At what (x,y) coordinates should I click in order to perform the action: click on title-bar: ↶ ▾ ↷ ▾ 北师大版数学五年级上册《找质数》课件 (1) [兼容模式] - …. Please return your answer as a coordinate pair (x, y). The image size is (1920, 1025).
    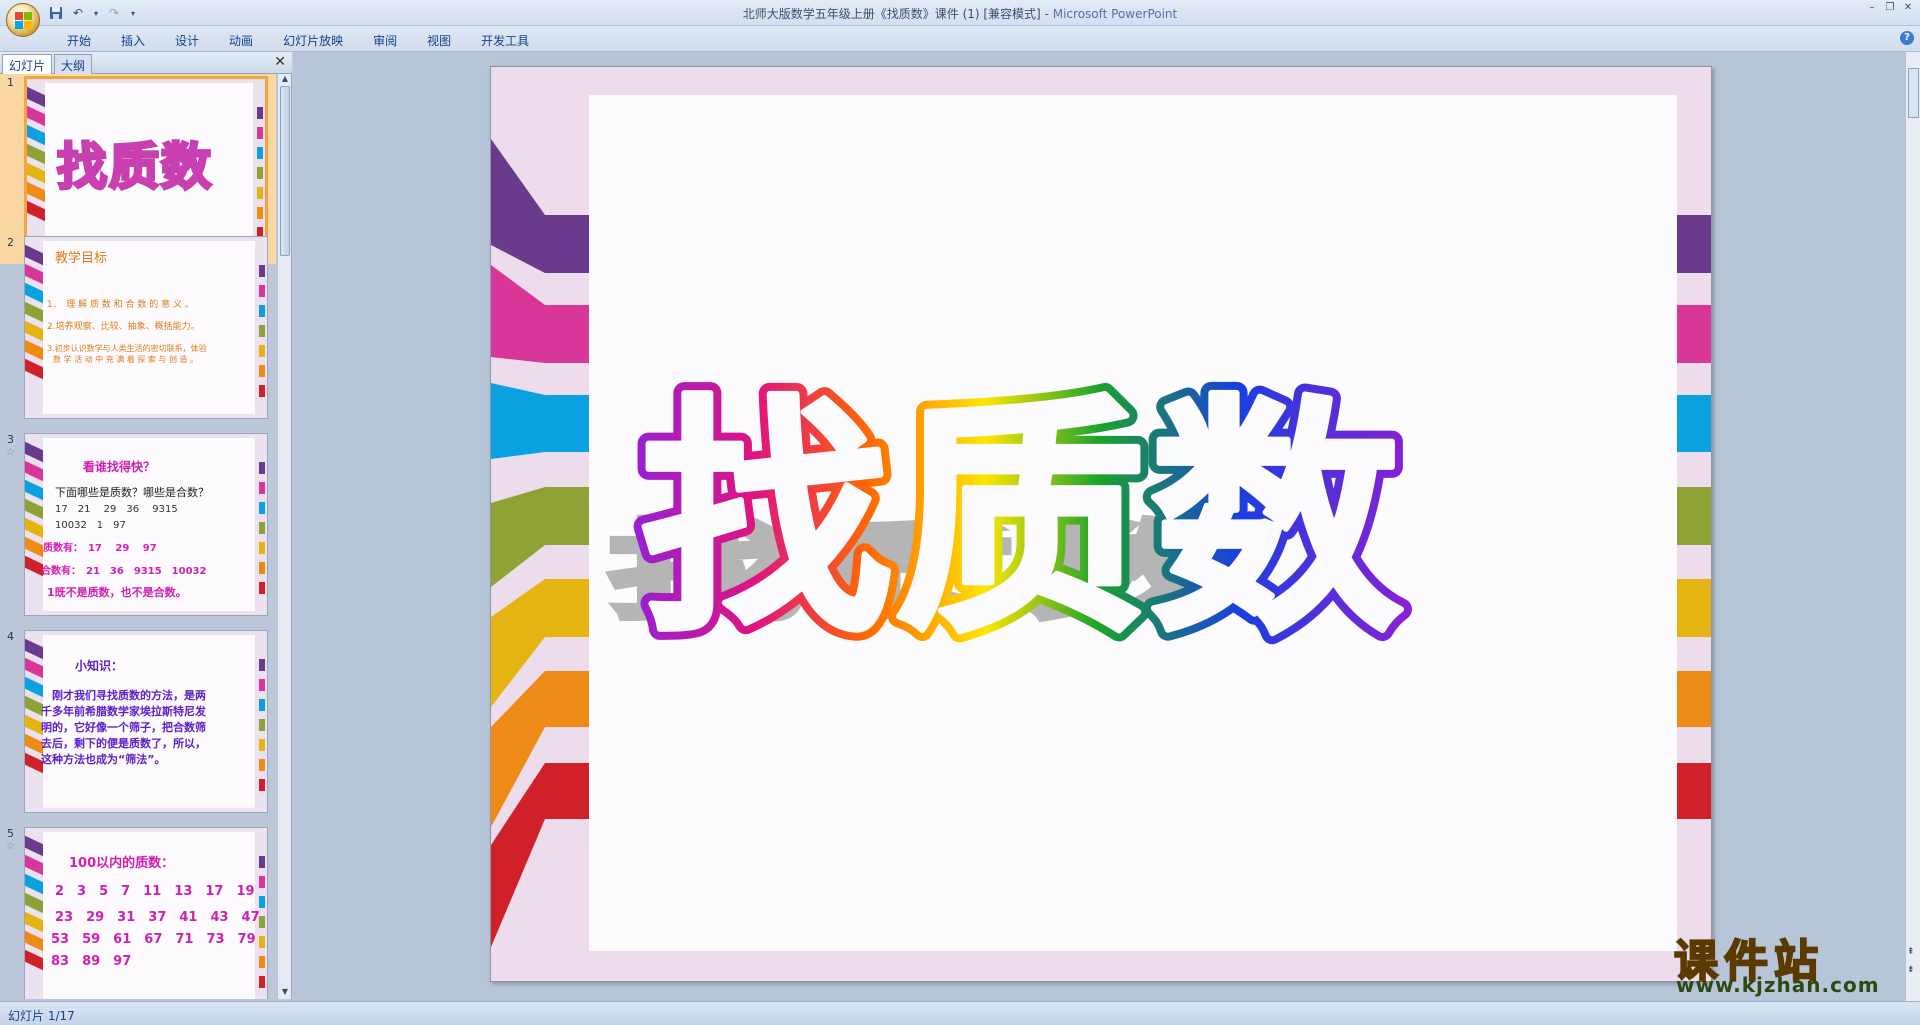
    Looking at the image, I should click on (960, 18).